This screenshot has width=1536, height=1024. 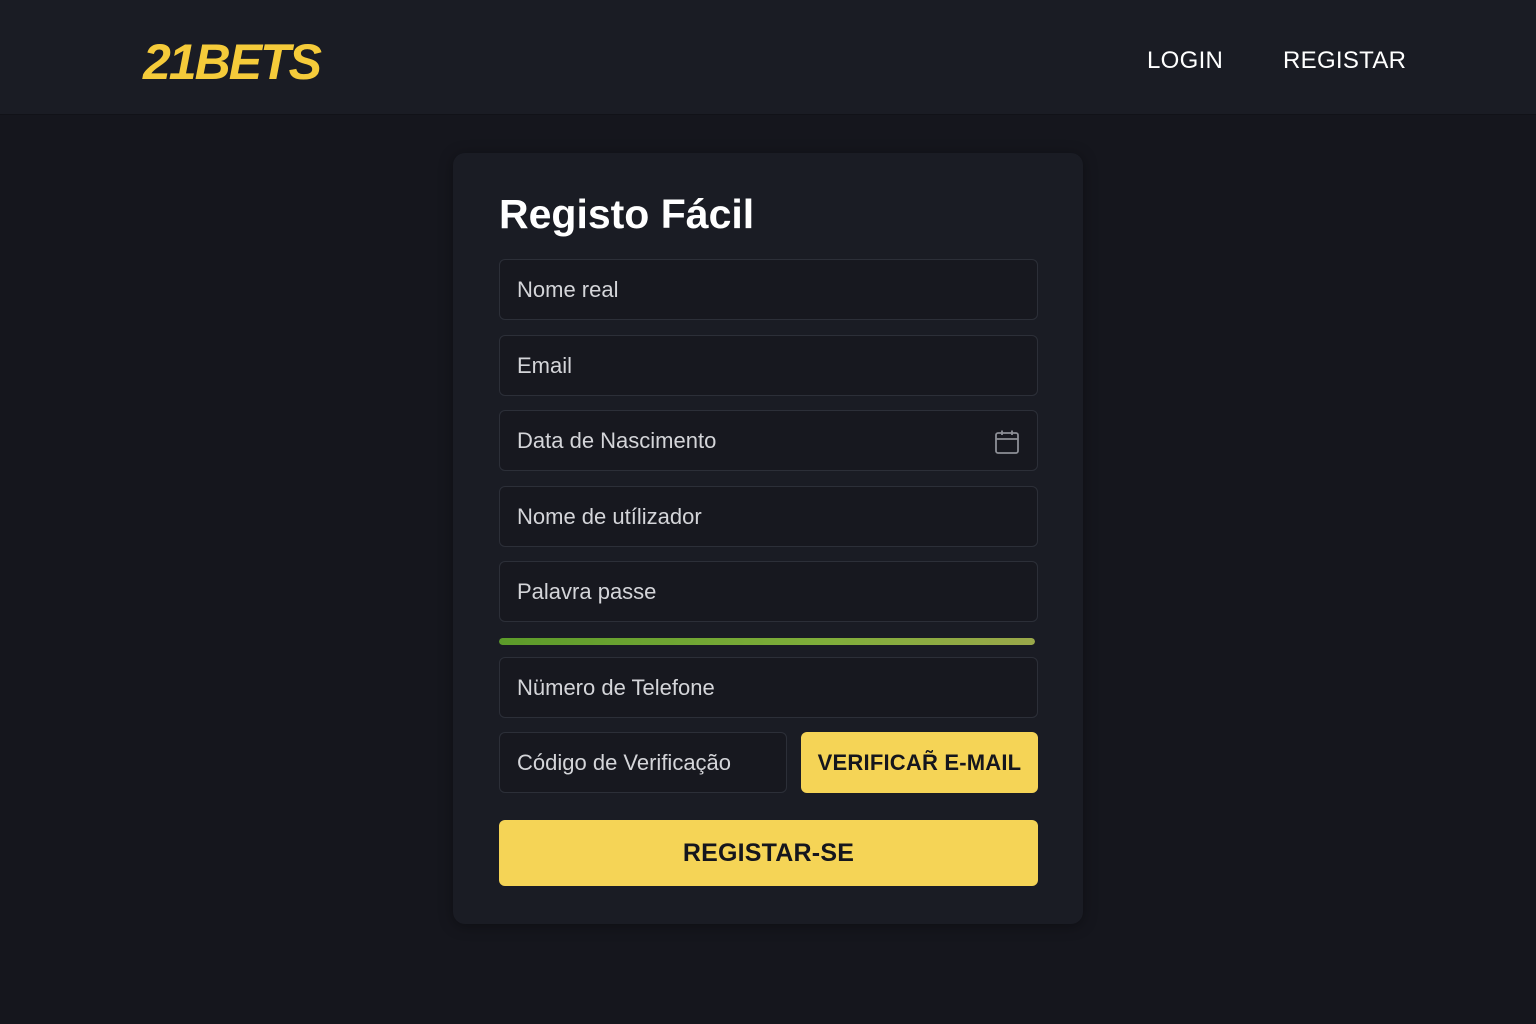 I want to click on phone-input, so click(x=768, y=687).